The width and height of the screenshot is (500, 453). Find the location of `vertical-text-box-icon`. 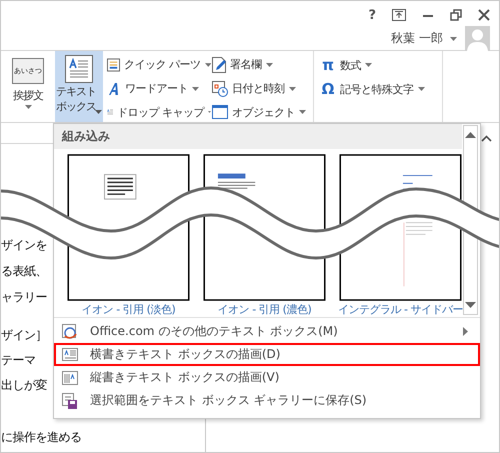

vertical-text-box-icon is located at coordinates (70, 377).